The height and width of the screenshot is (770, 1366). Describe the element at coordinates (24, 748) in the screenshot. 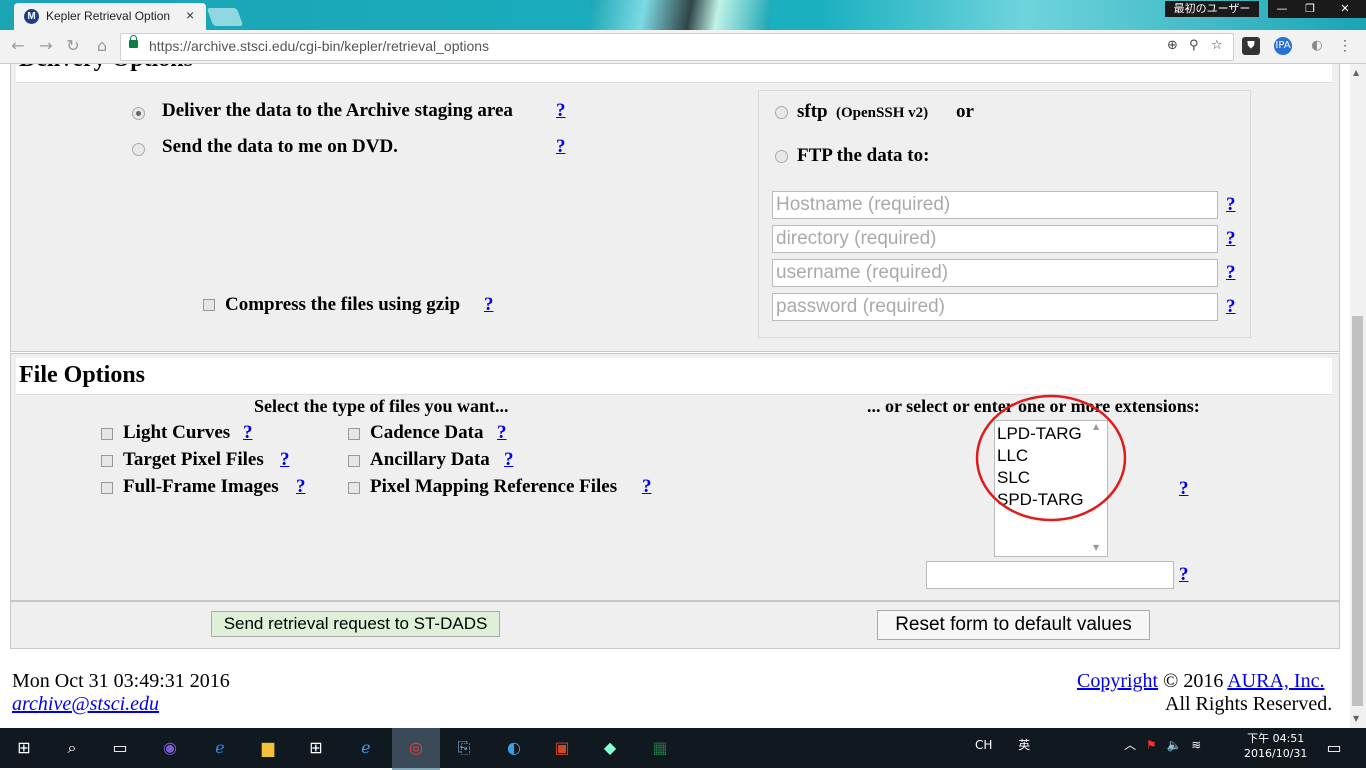

I see `start-icon: ⊞` at that location.